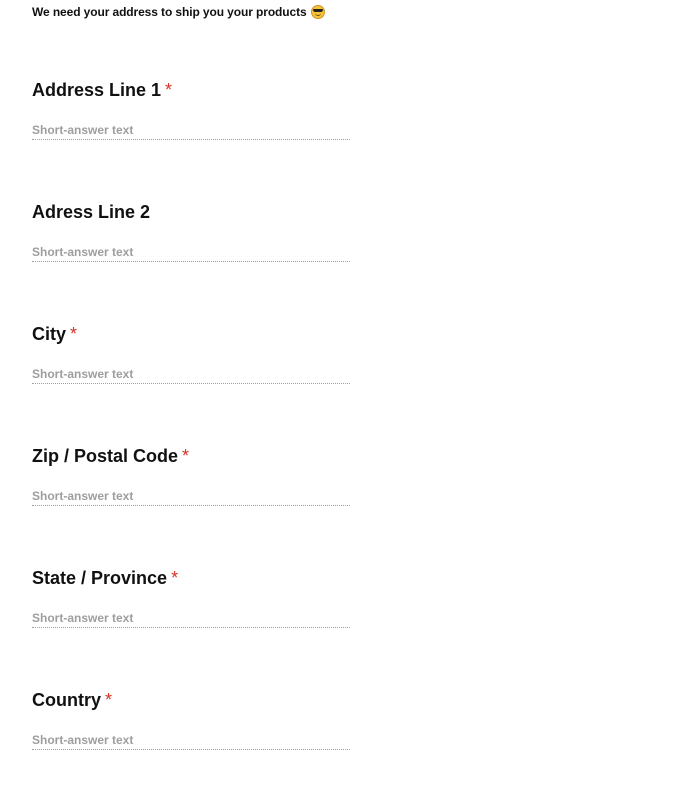 The height and width of the screenshot is (786, 680). Describe the element at coordinates (66, 700) in the screenshot. I see `question-title-text: Country` at that location.